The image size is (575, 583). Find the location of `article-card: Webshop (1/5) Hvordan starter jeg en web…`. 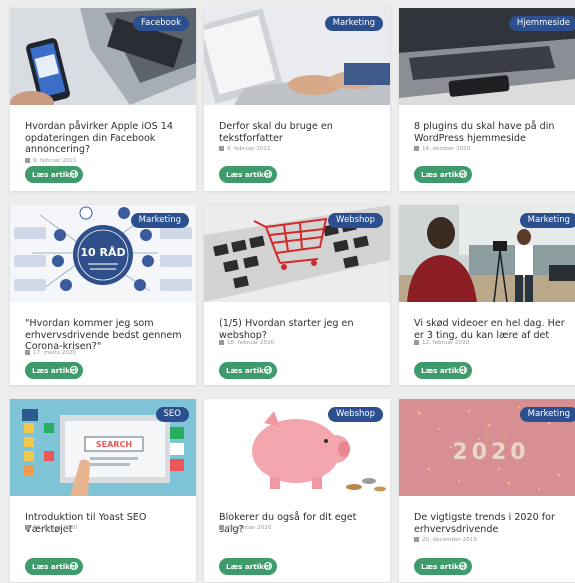

article-card: Webshop (1/5) Hvordan starter jeg en web… is located at coordinates (297, 295).